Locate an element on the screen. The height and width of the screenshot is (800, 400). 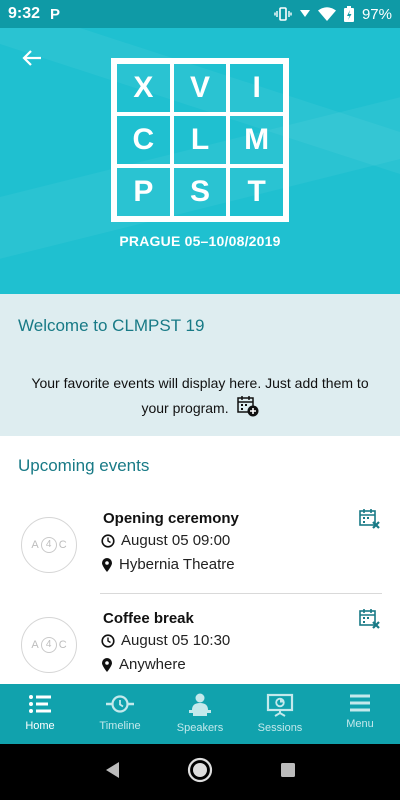
logo-letter: M is located at coordinates (256, 140).